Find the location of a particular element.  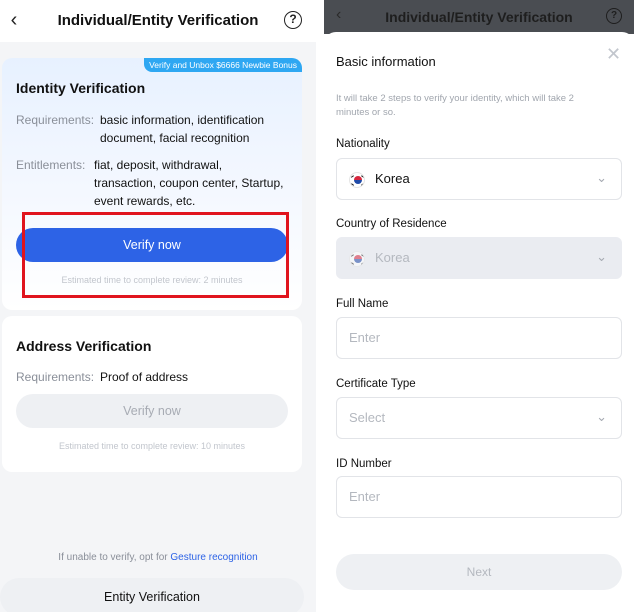

sheet-title: Basic information is located at coordinates (386, 61).